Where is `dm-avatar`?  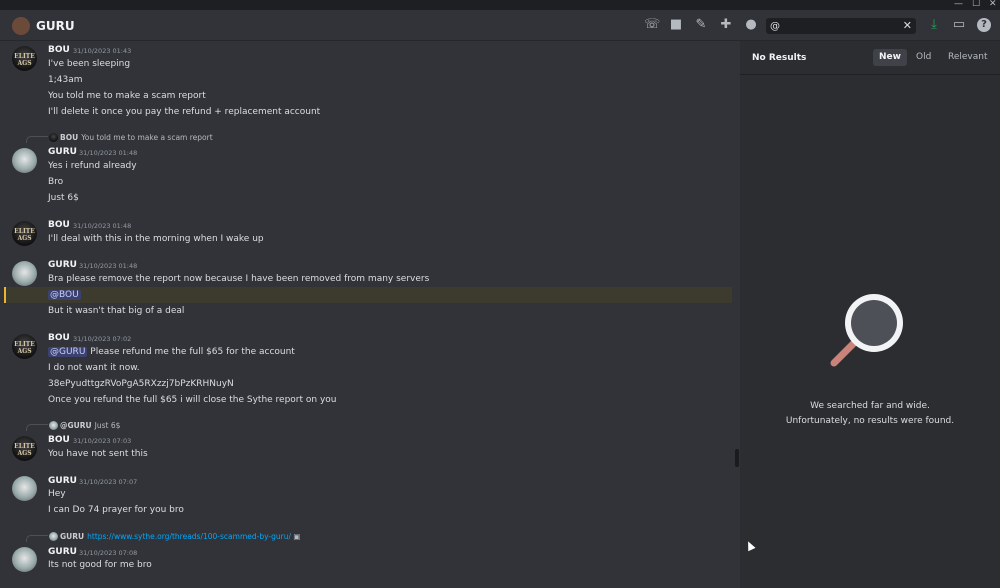
dm-avatar is located at coordinates (21, 26).